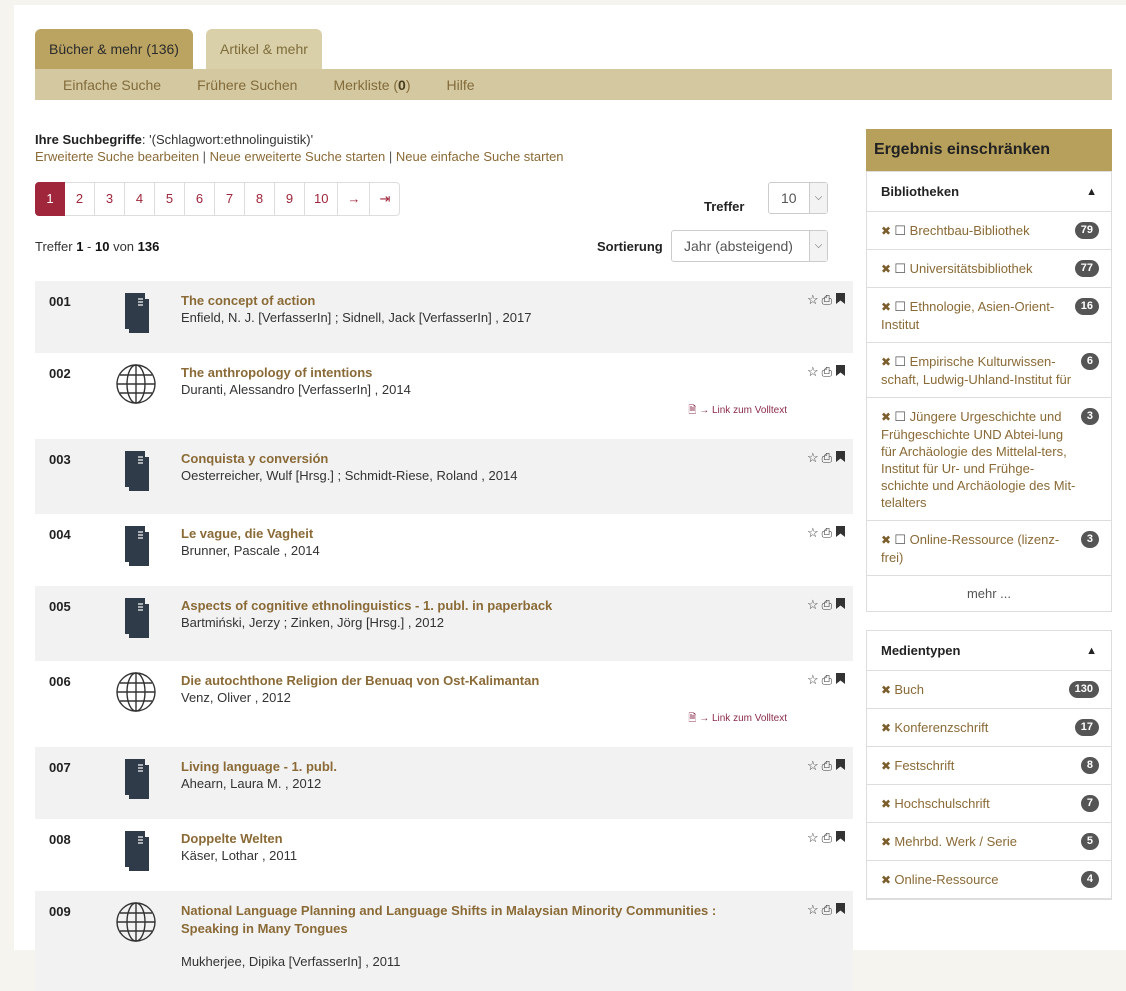 This screenshot has height=991, width=1126. What do you see at coordinates (385, 199) in the screenshot?
I see `page-link: ⇥` at bounding box center [385, 199].